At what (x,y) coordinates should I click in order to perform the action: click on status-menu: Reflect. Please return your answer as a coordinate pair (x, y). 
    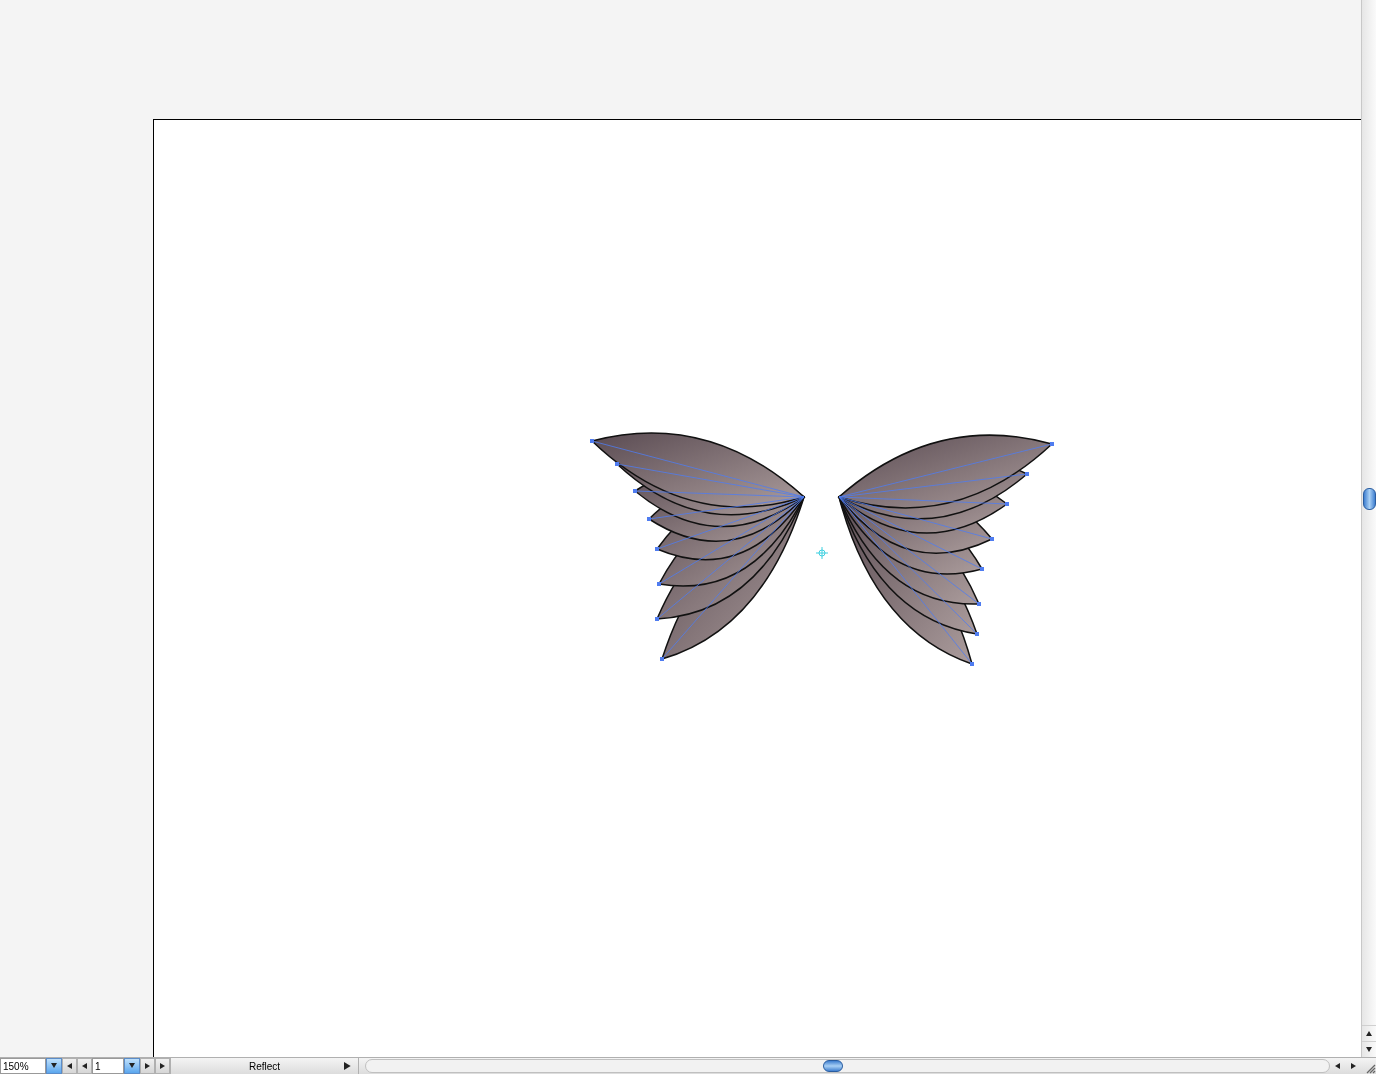
    Looking at the image, I should click on (264, 1066).